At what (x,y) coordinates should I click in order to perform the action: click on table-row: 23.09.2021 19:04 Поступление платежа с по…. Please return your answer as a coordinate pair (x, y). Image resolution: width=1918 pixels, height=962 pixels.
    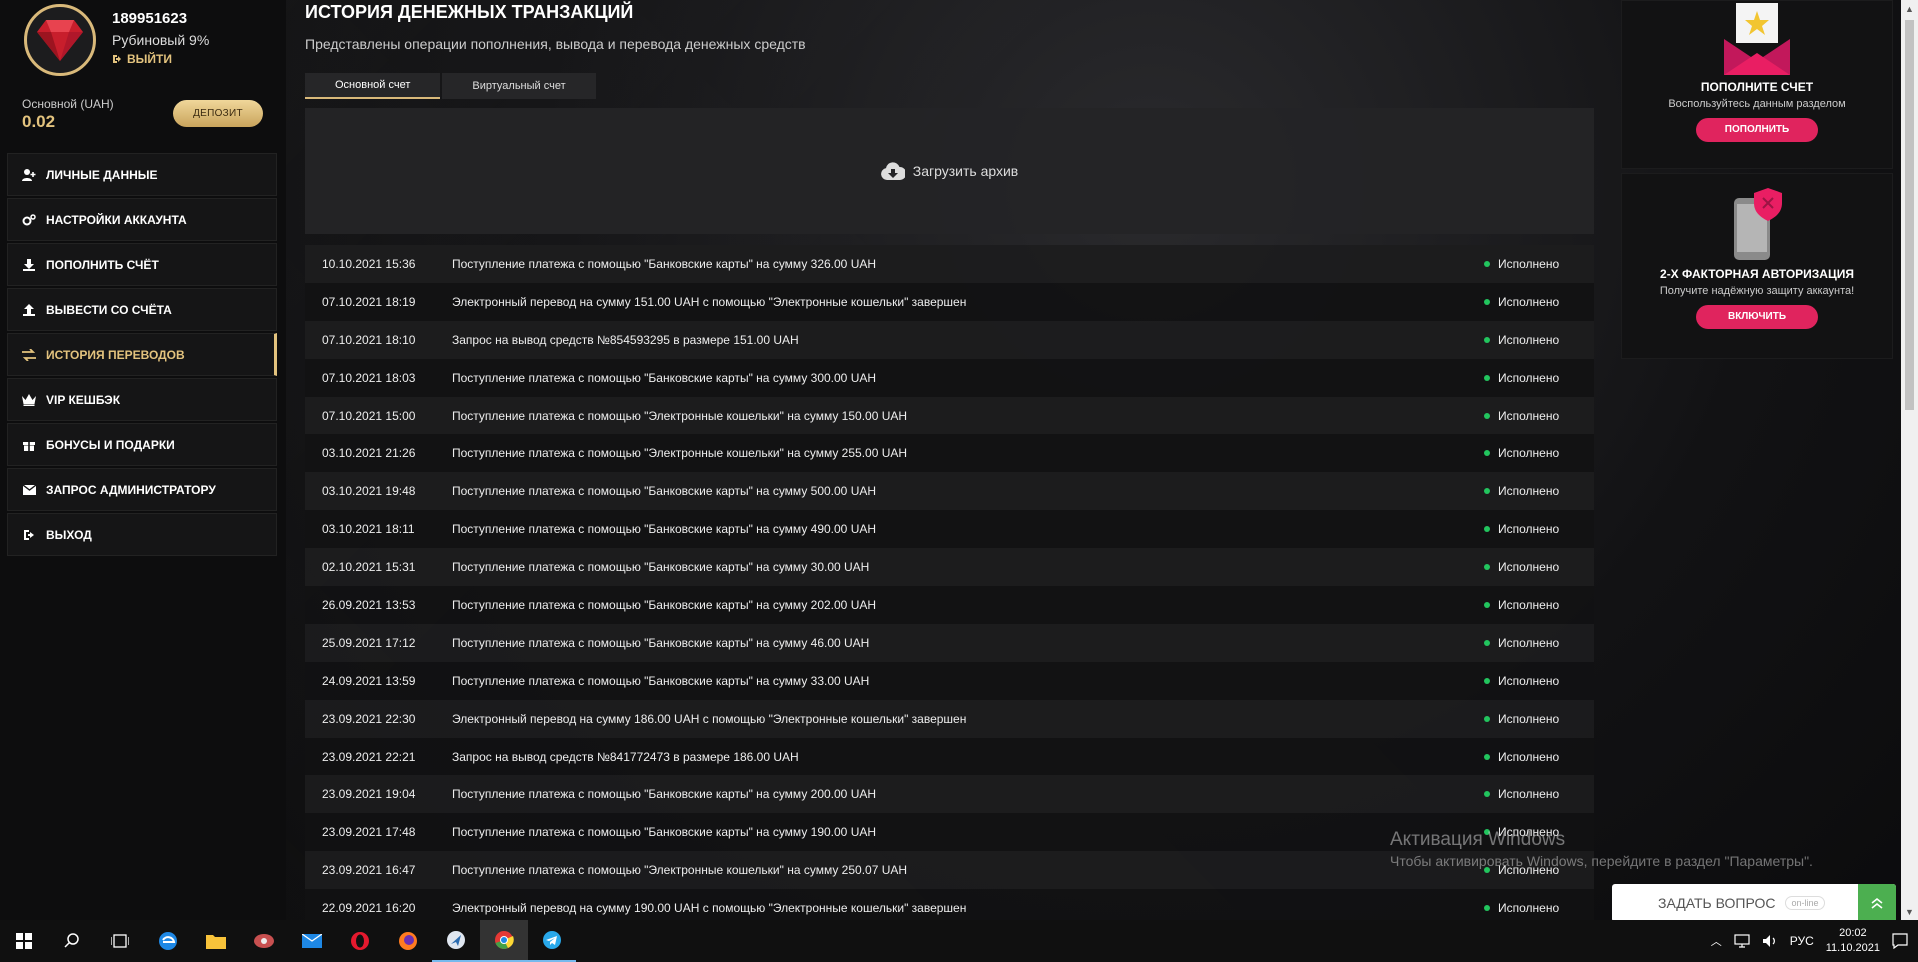
    Looking at the image, I should click on (949, 794).